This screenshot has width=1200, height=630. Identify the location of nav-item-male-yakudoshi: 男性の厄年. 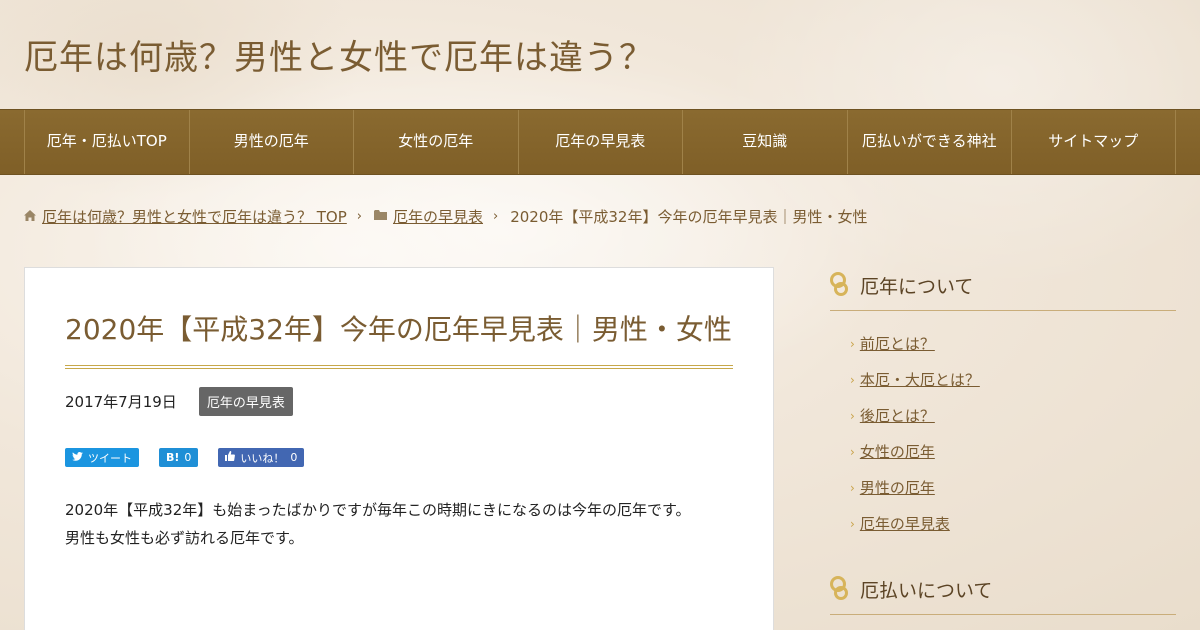
(271, 142).